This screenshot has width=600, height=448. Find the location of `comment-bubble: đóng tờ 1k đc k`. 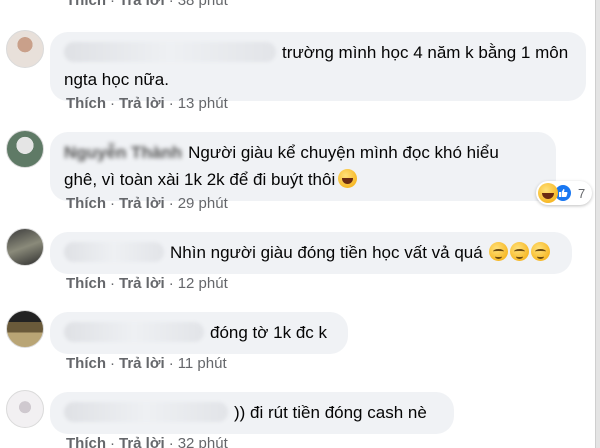

comment-bubble: đóng tờ 1k đc k is located at coordinates (199, 333).